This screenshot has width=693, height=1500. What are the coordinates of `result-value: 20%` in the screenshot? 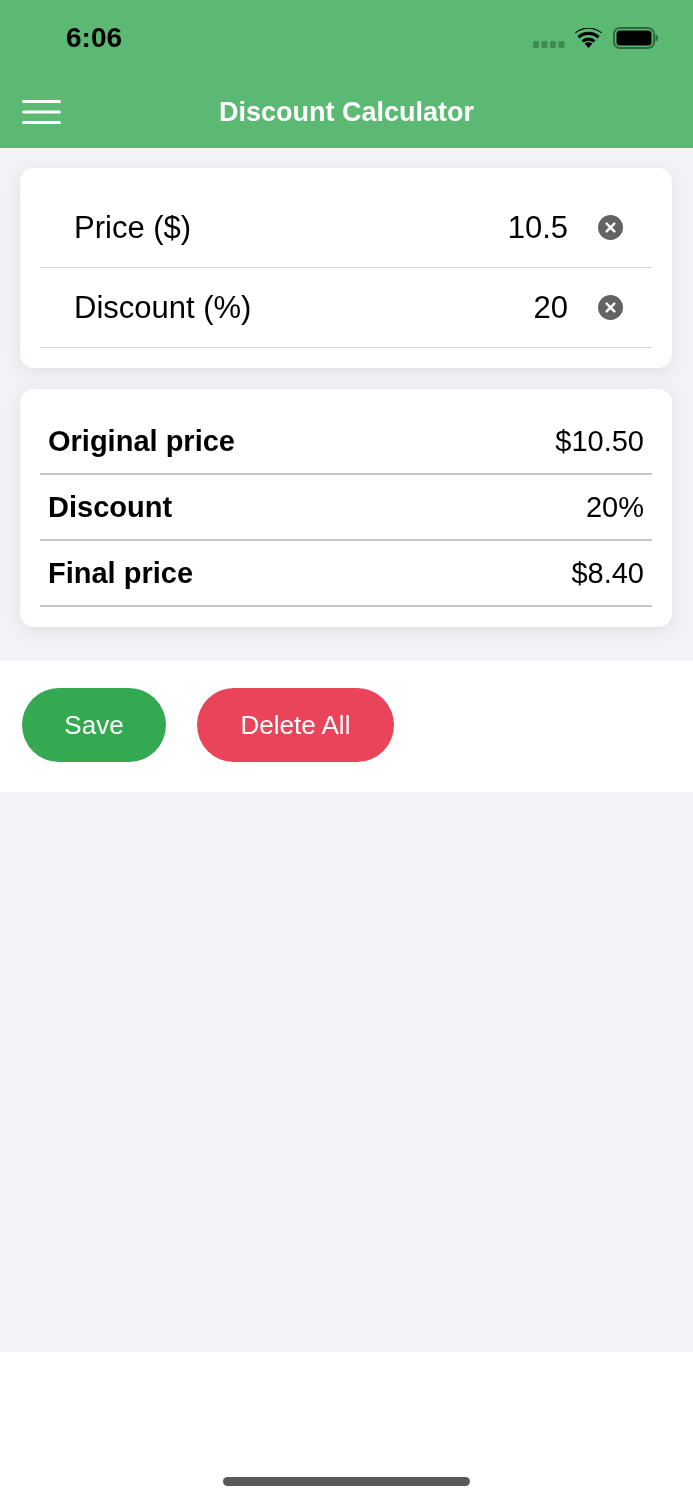 It's located at (614, 507).